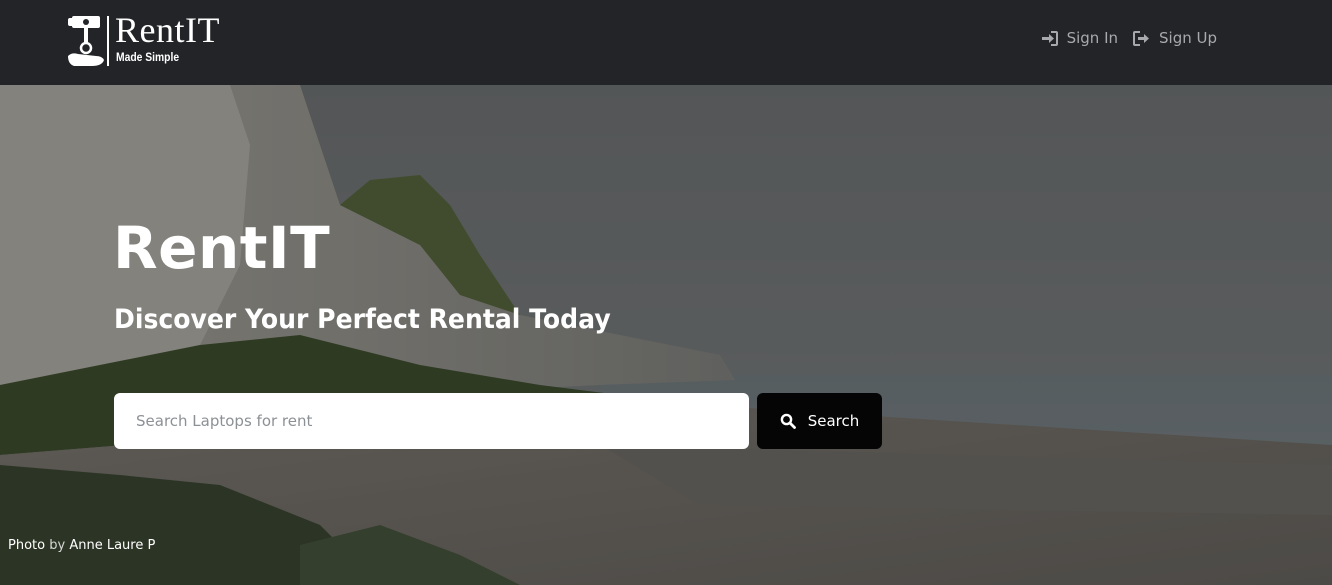 The width and height of the screenshot is (1332, 585). I want to click on nav-links: Sign In Sign Up, so click(1129, 38).